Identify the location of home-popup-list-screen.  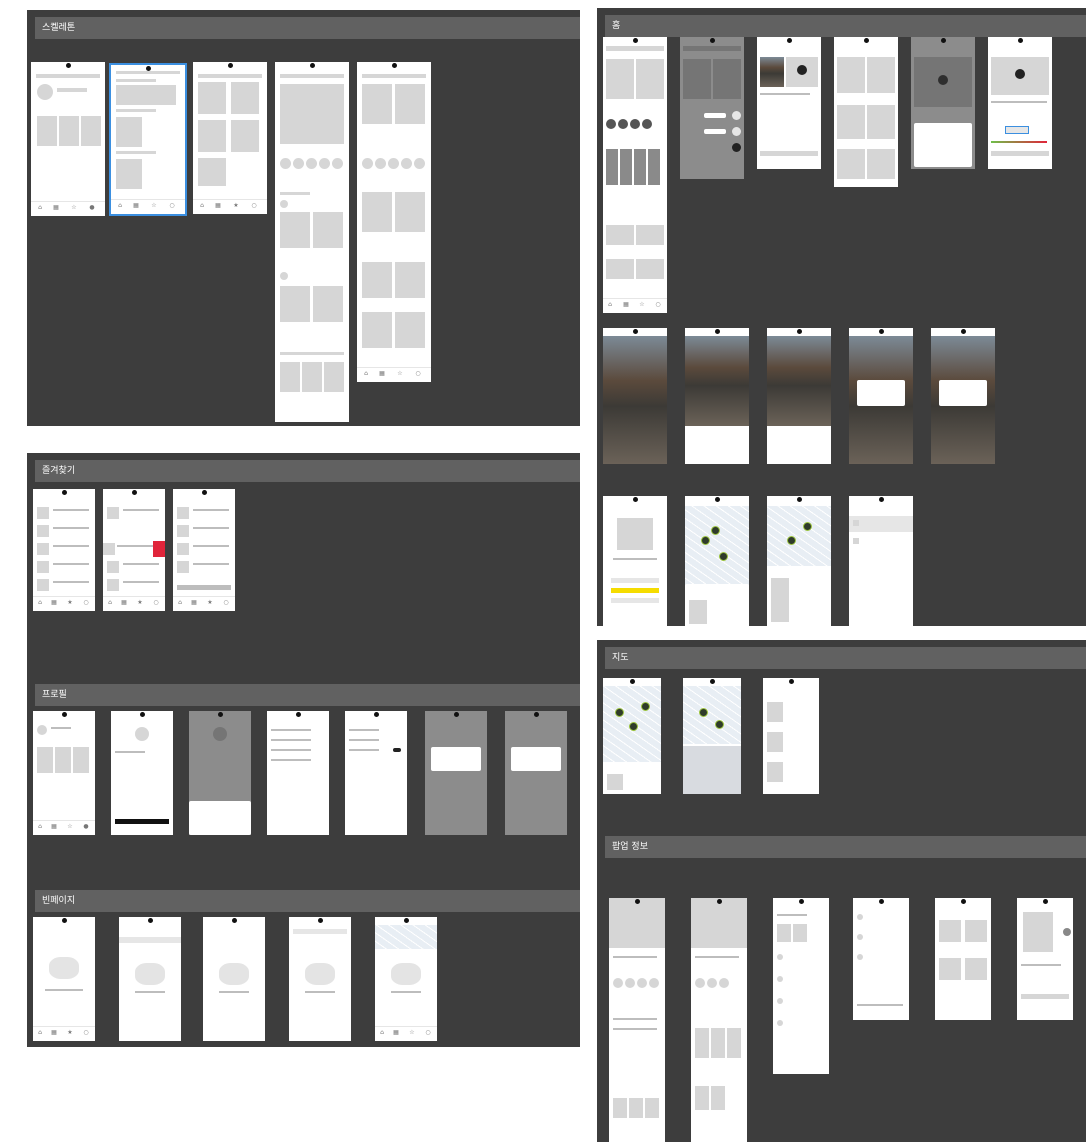
(866, 112).